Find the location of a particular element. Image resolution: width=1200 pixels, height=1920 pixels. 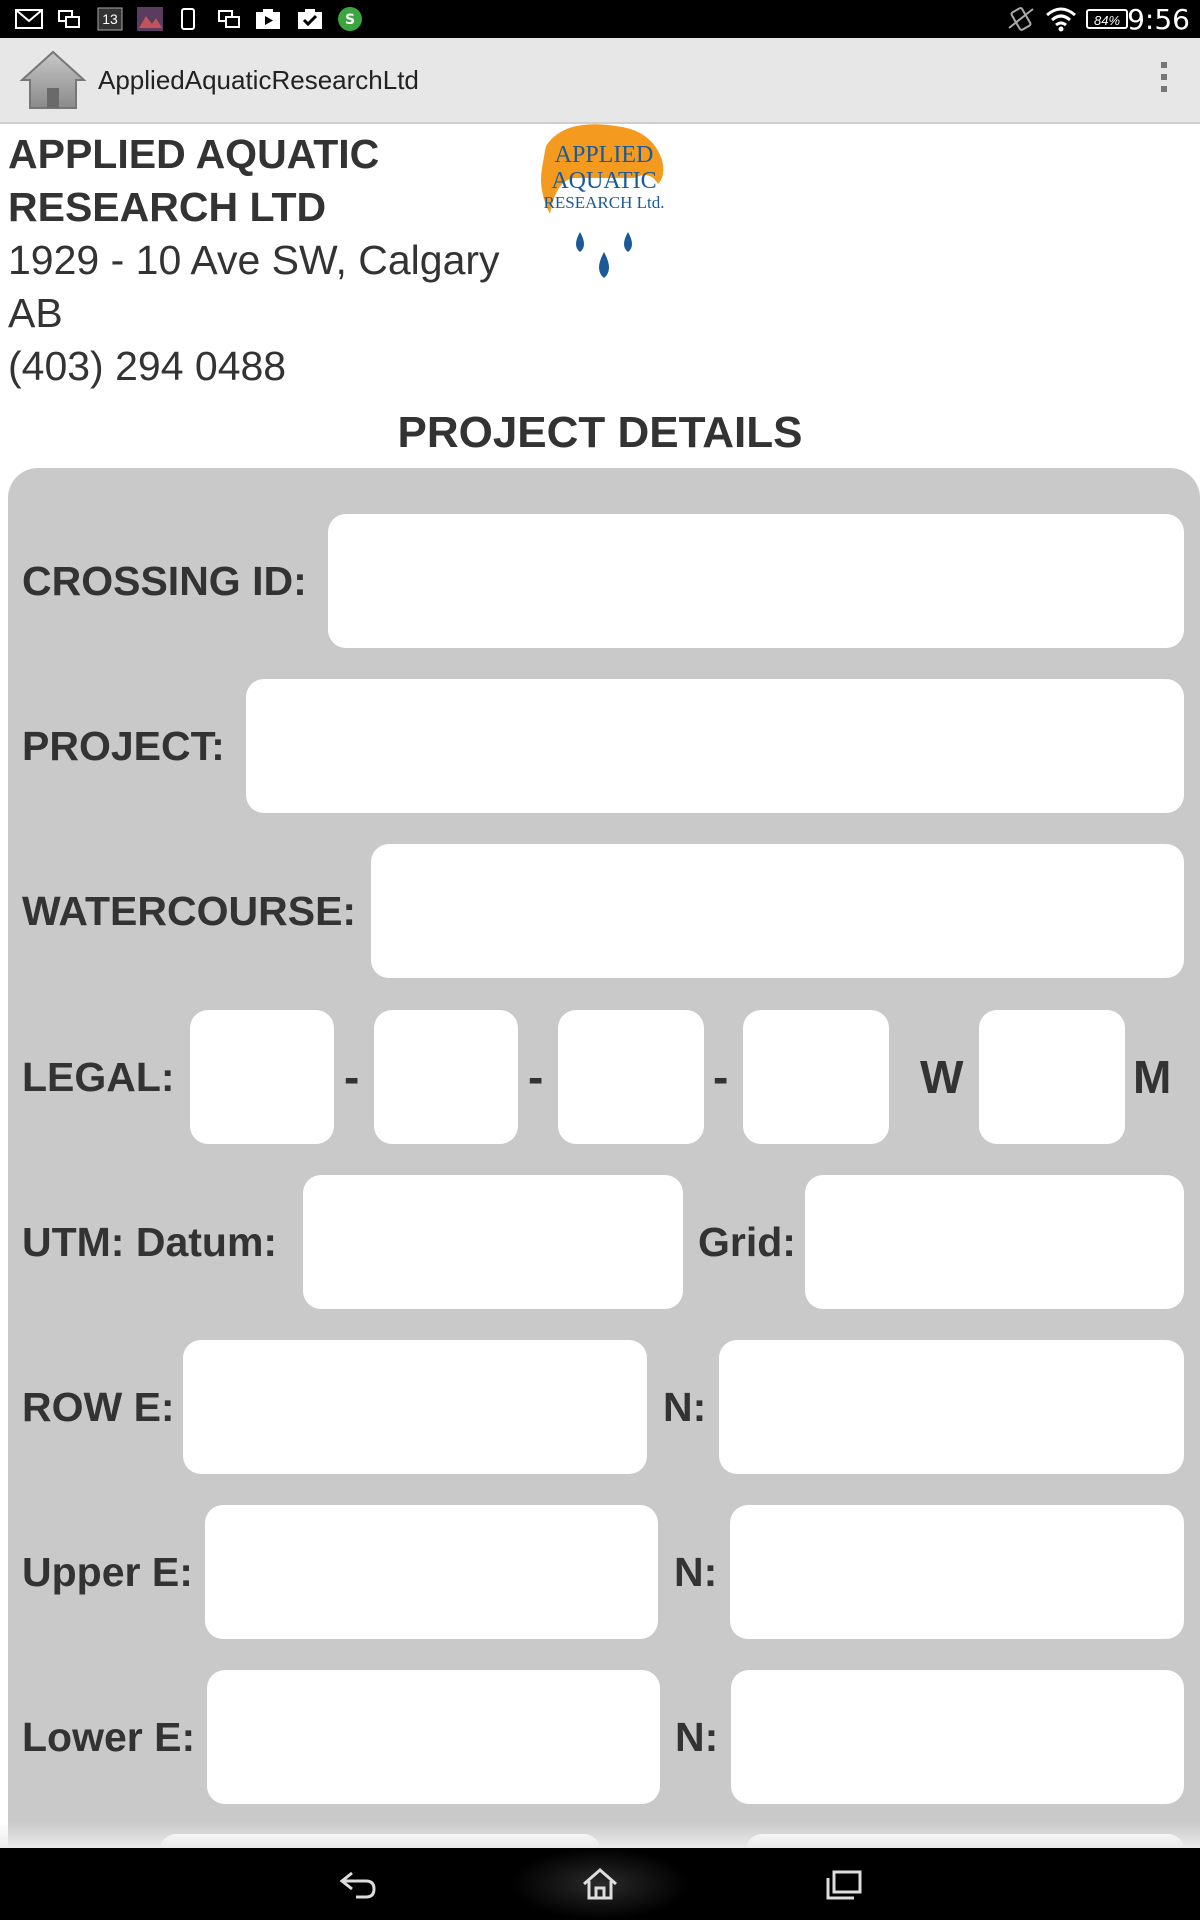

home-icon is located at coordinates (53, 80).